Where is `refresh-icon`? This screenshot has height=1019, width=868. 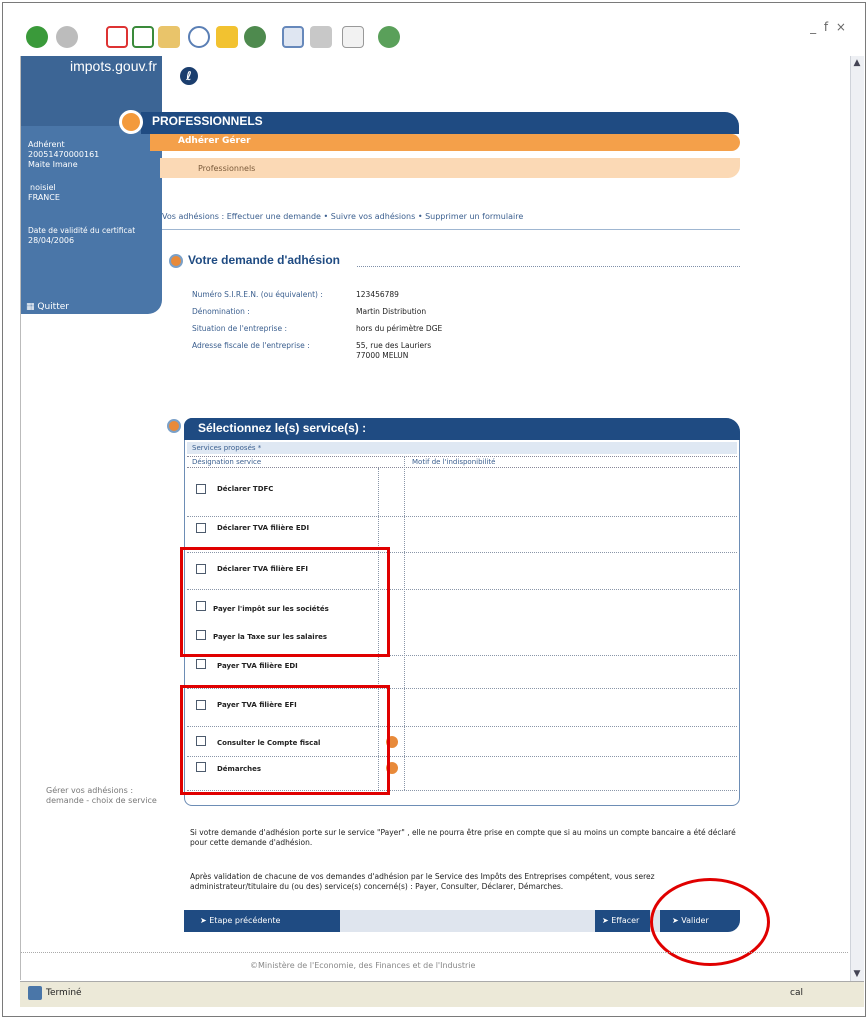
refresh-icon is located at coordinates (143, 37).